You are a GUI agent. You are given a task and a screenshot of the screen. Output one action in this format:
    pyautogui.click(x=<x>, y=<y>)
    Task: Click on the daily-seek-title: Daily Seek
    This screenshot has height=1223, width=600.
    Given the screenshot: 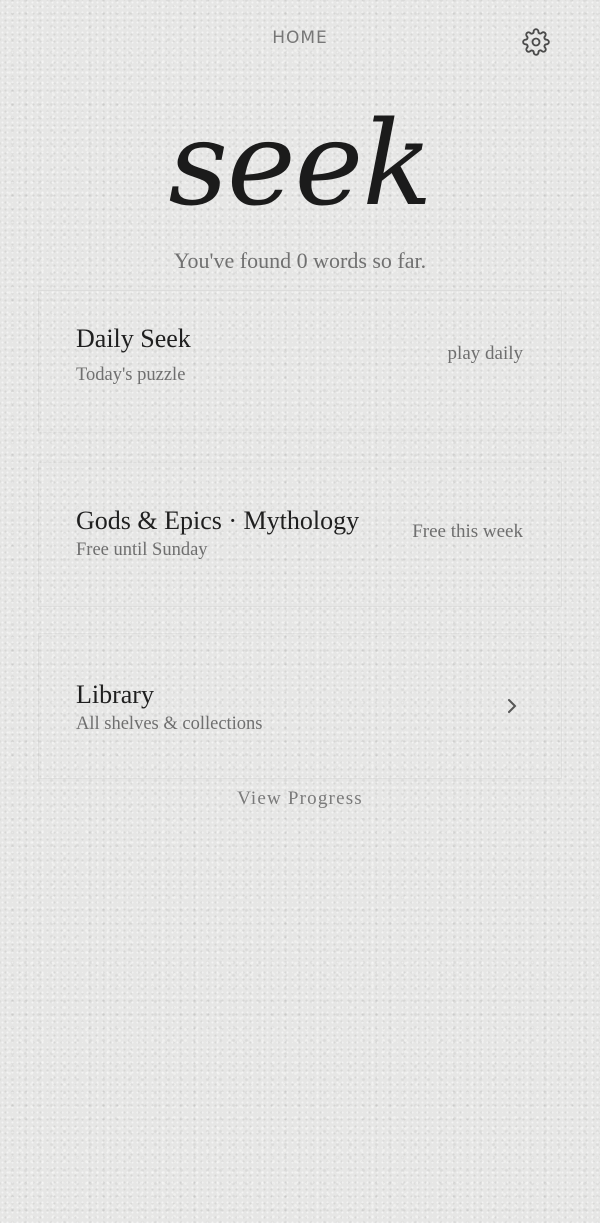 What is the action you would take?
    pyautogui.click(x=133, y=338)
    